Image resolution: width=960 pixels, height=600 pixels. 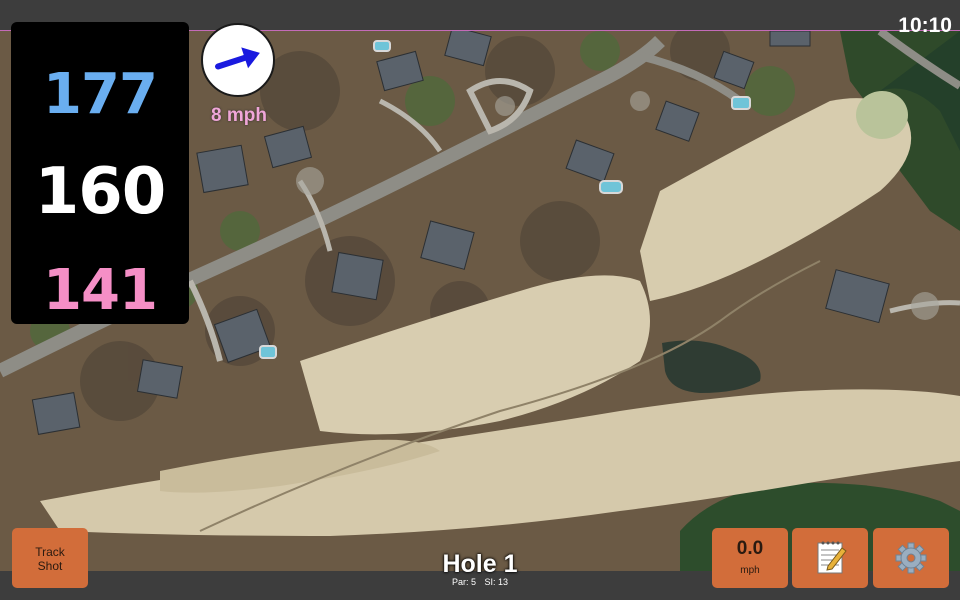 I want to click on wind-indicator, so click(x=238, y=60).